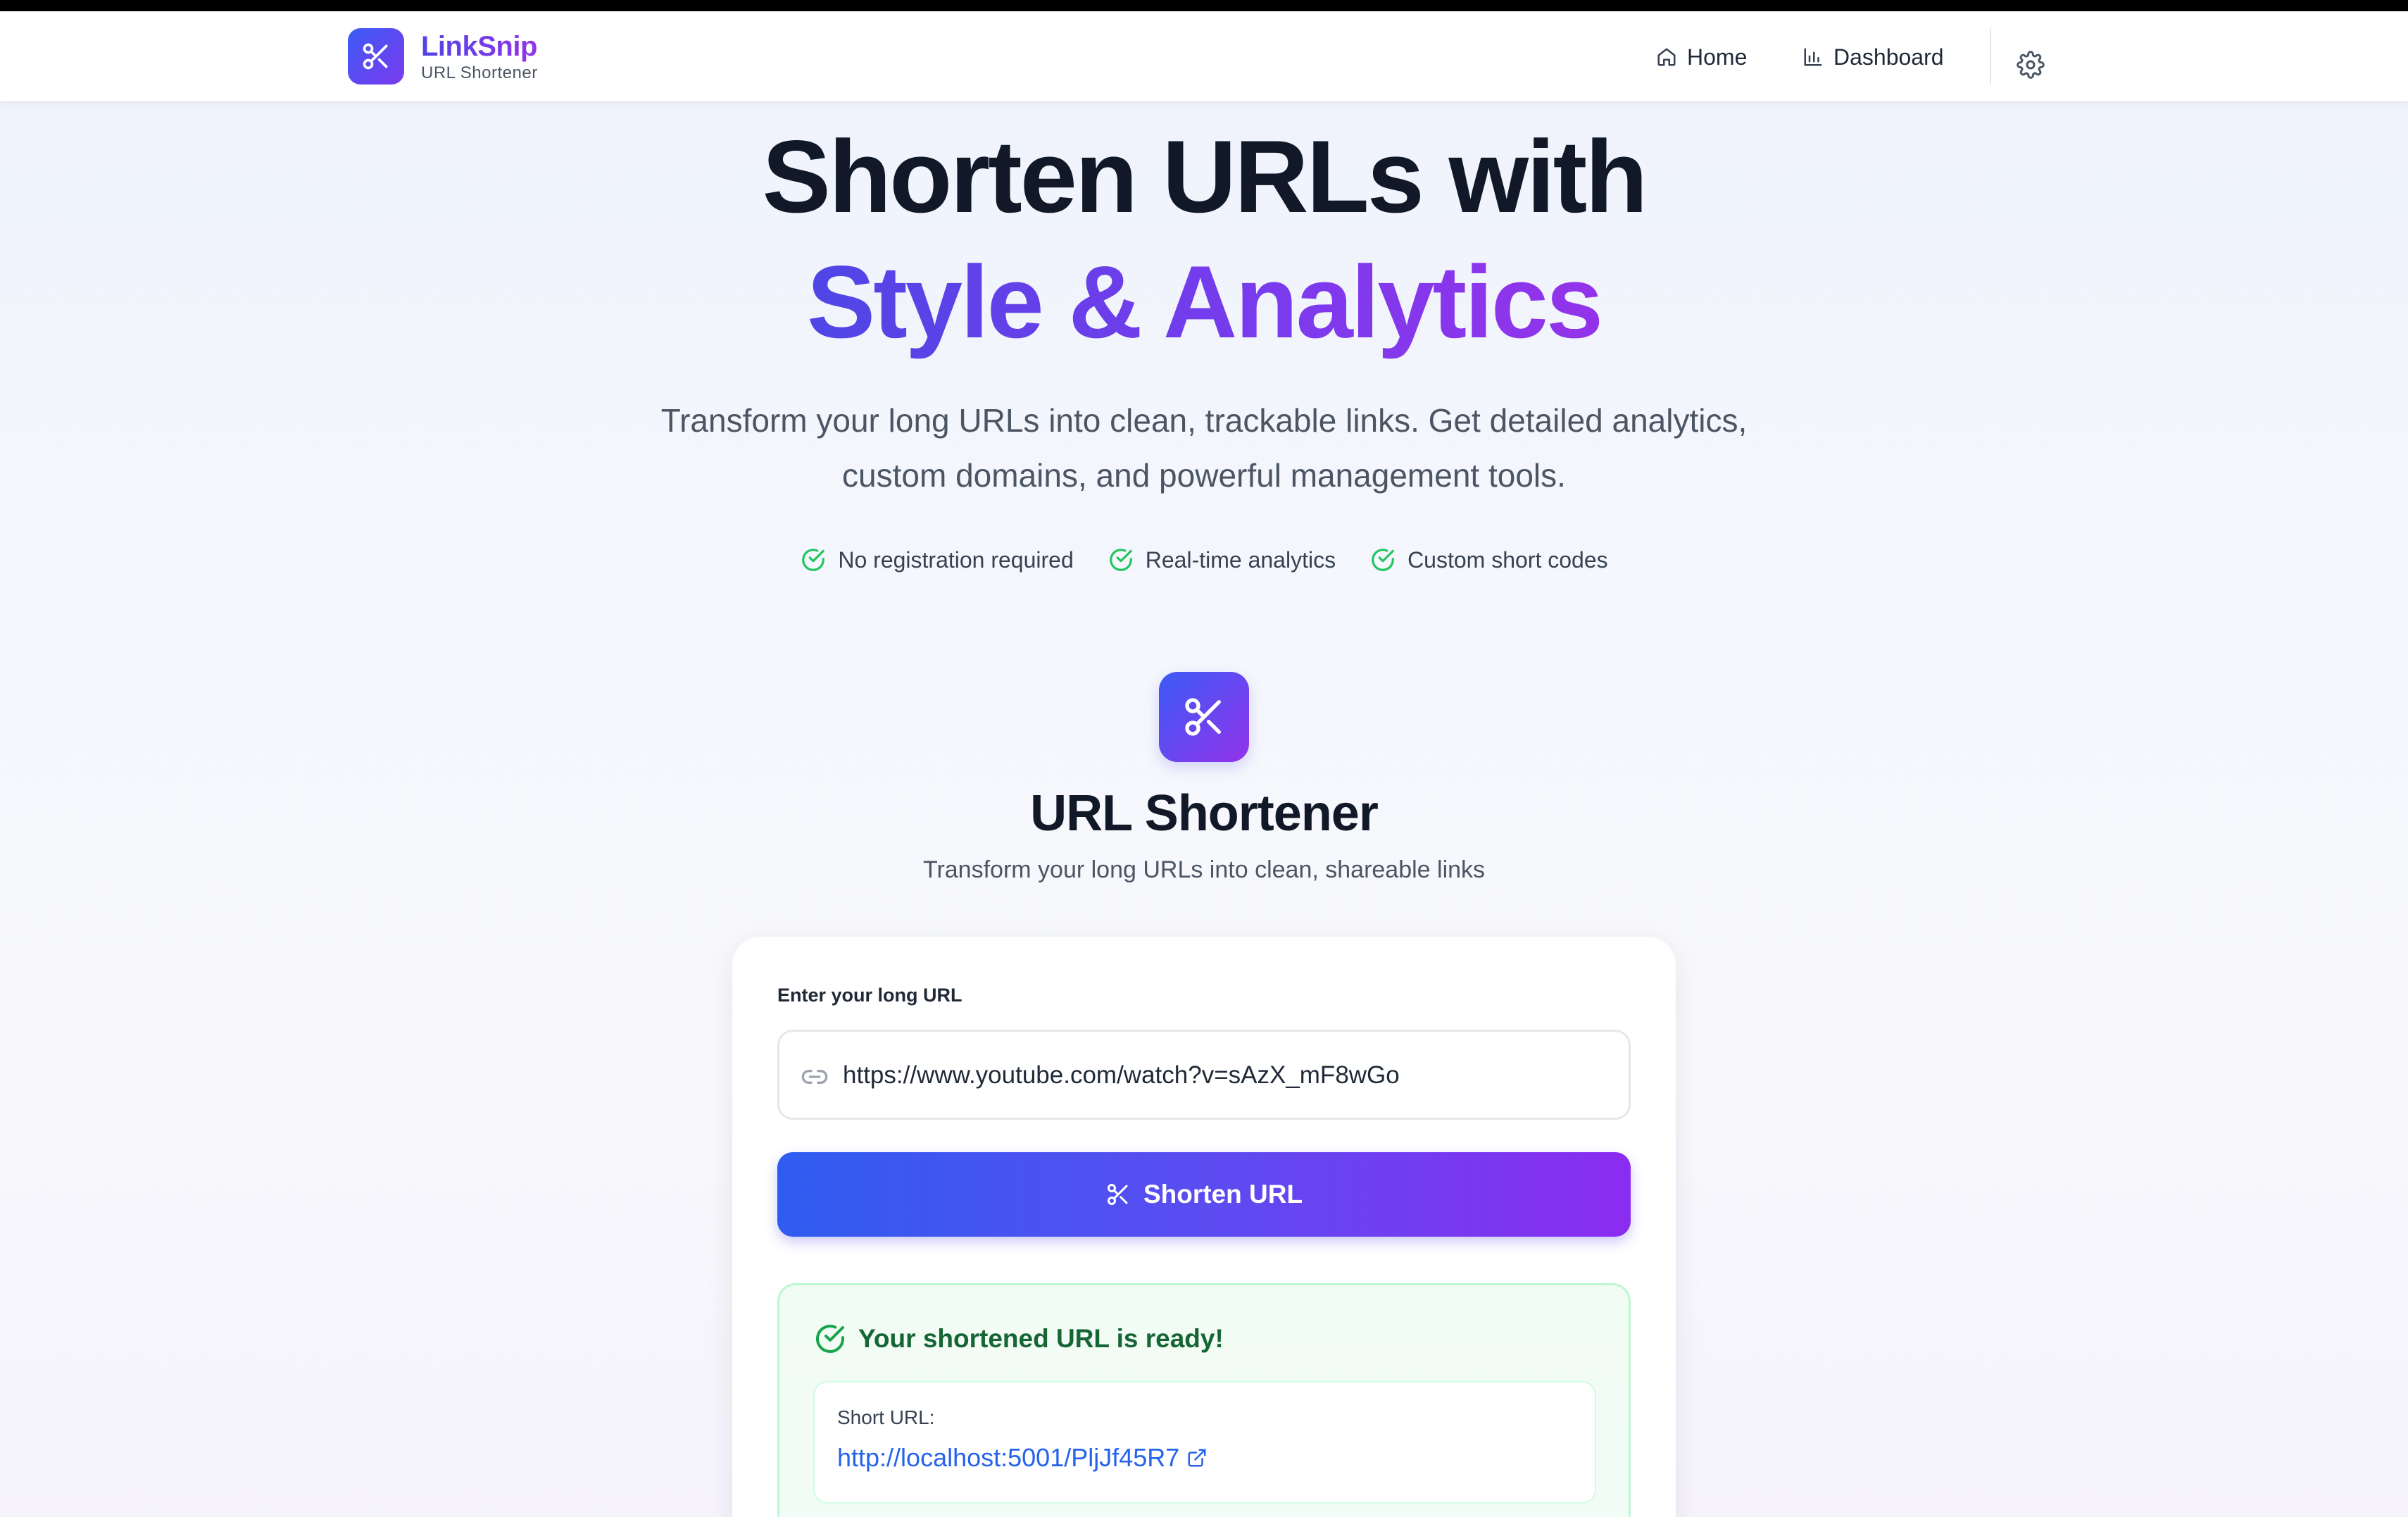  I want to click on bar-chart-icon, so click(1813, 57).